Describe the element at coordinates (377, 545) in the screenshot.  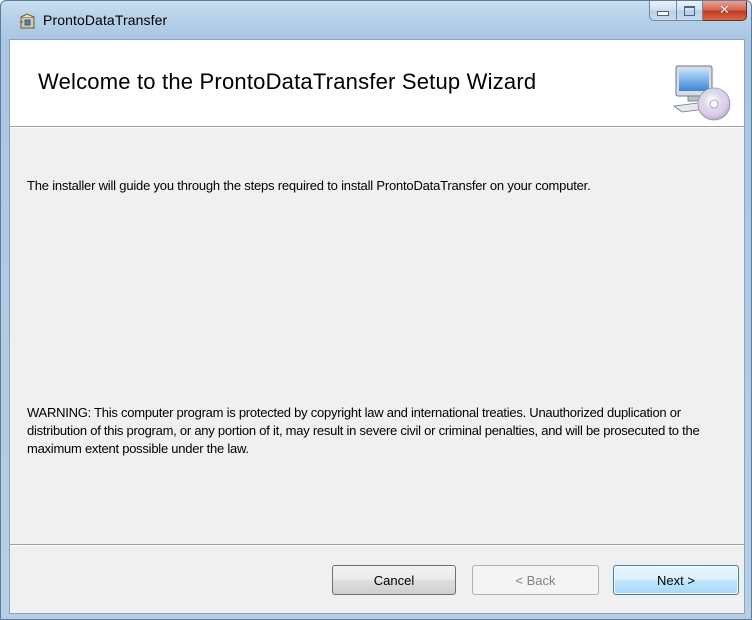
I see `footer-separator-highlight` at that location.